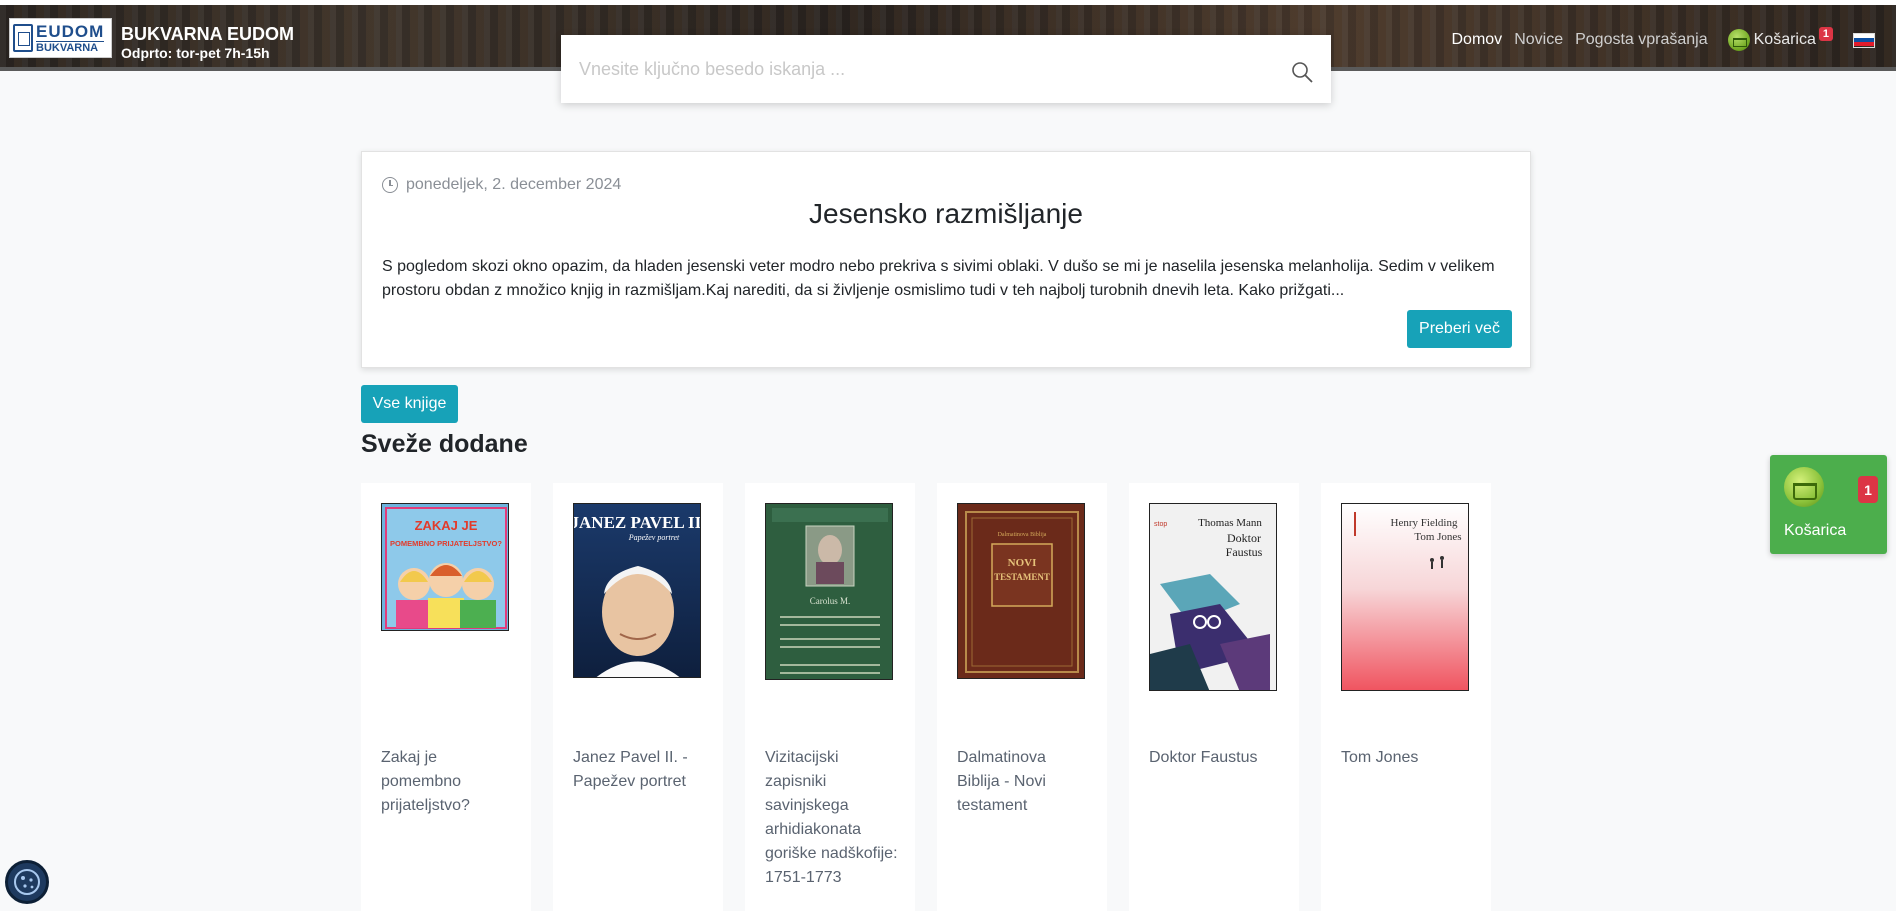 Image resolution: width=1896 pixels, height=911 pixels. What do you see at coordinates (1815, 530) in the screenshot?
I see `floating-cart-label: Košarica` at bounding box center [1815, 530].